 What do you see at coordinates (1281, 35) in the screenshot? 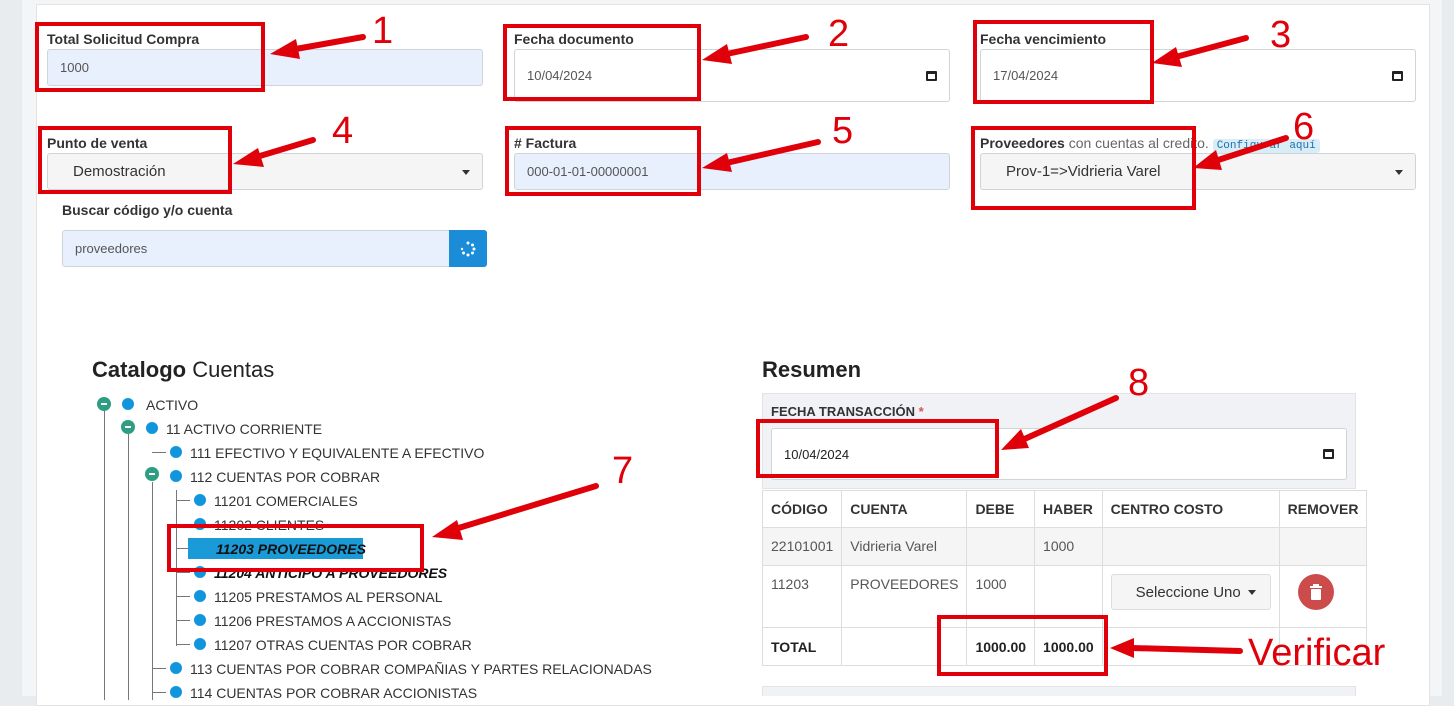
I see `annotation-number-3: 3` at bounding box center [1281, 35].